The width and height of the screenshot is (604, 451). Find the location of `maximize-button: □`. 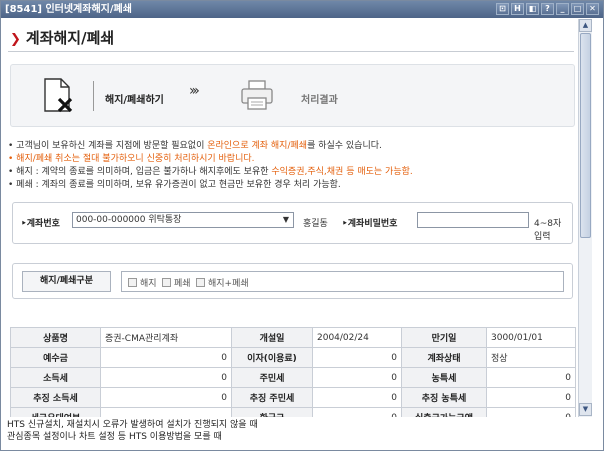

maximize-button: □ is located at coordinates (577, 9).